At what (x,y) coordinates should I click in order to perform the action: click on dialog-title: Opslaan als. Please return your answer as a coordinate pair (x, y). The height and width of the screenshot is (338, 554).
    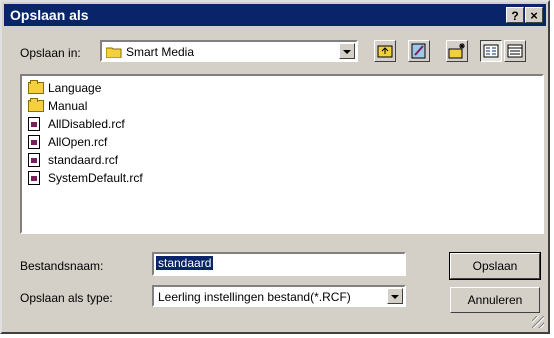
    Looking at the image, I should click on (49, 15).